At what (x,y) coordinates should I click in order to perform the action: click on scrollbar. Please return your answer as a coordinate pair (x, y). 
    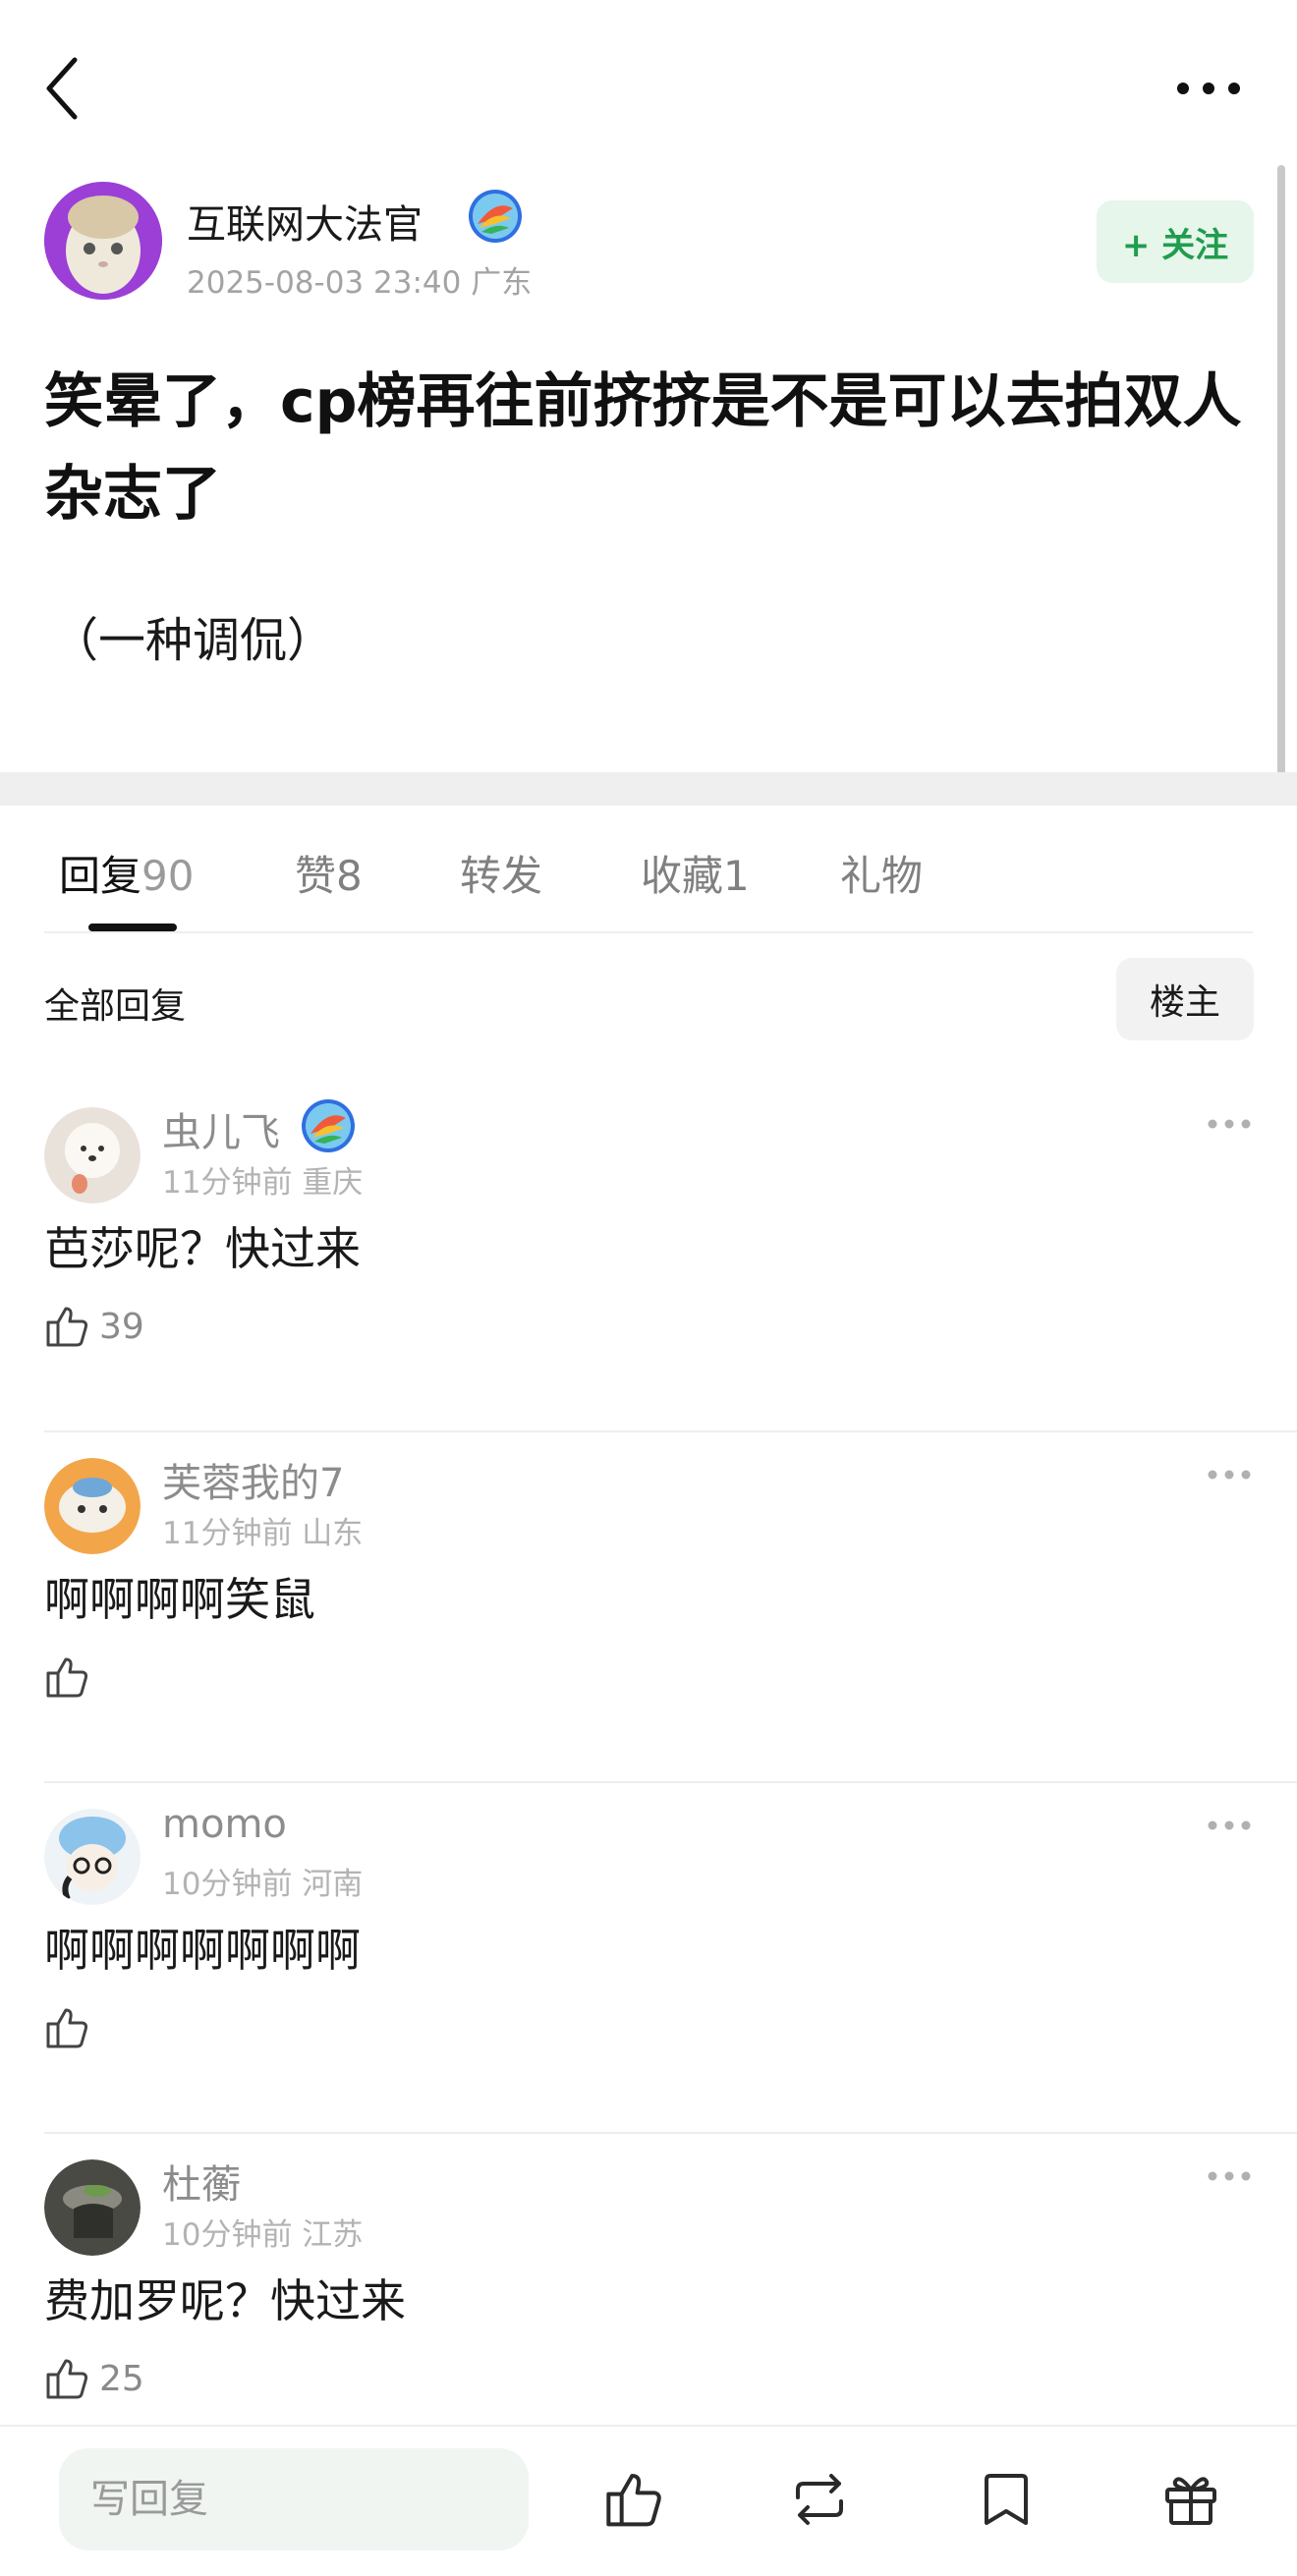
    Looking at the image, I should click on (1281, 485).